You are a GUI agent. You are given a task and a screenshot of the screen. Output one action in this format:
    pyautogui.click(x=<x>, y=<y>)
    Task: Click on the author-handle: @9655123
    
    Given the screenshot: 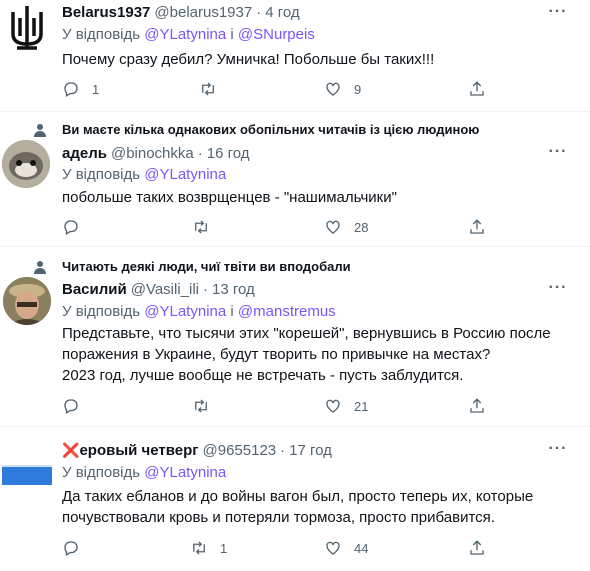 What is the action you would take?
    pyautogui.click(x=240, y=450)
    